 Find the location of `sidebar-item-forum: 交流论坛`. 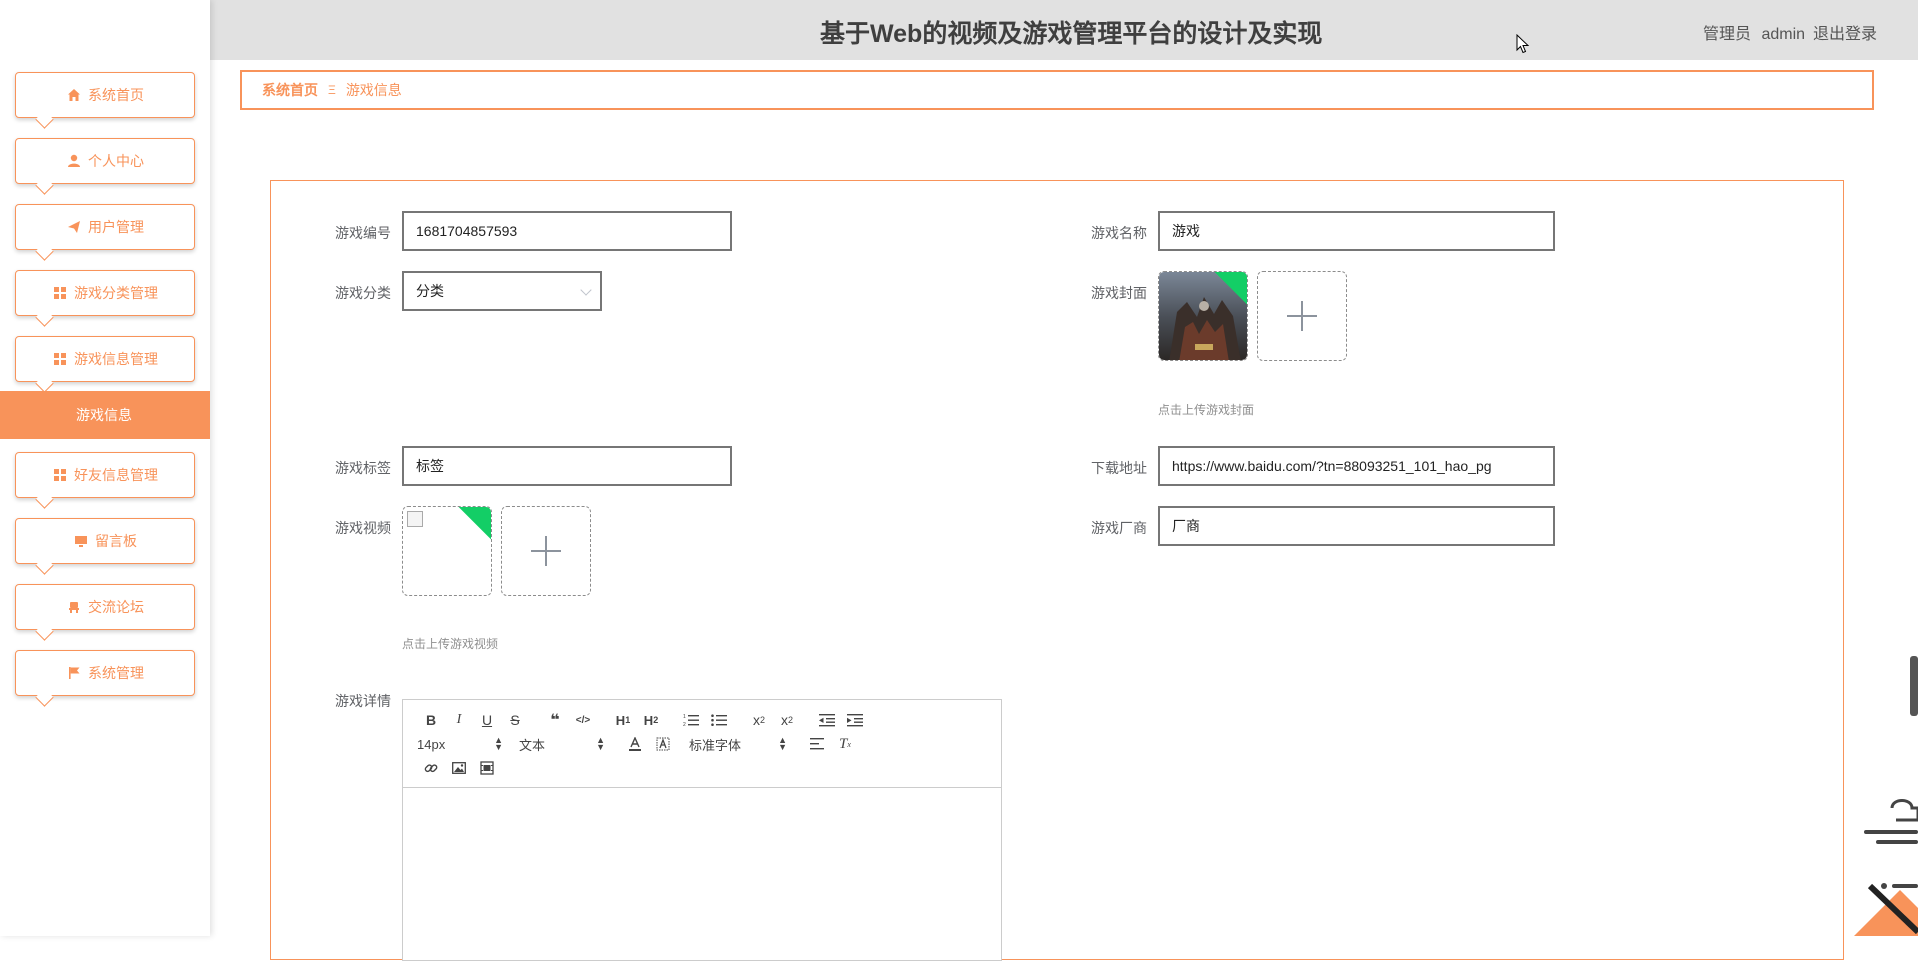

sidebar-item-forum: 交流论坛 is located at coordinates (105, 607).